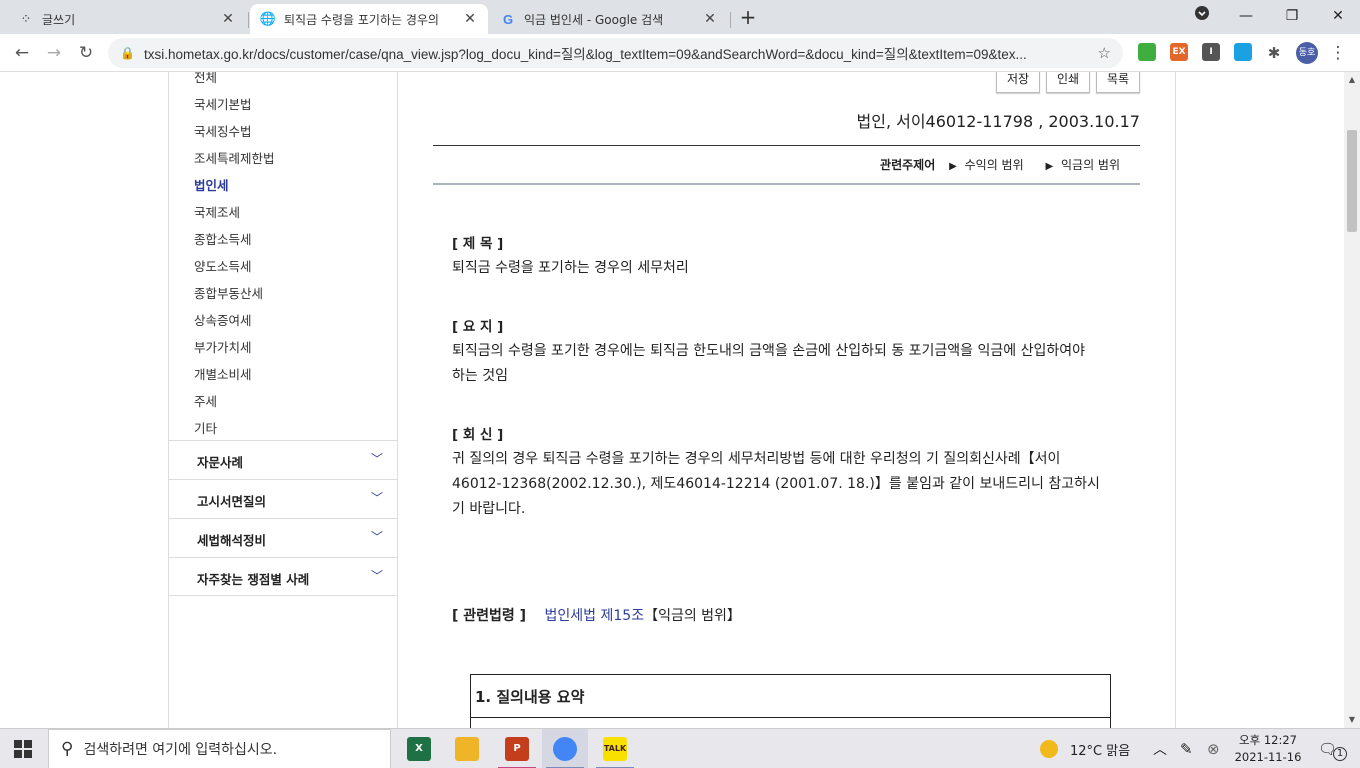 The height and width of the screenshot is (768, 1360). I want to click on page-border-right, so click(1175, 400).